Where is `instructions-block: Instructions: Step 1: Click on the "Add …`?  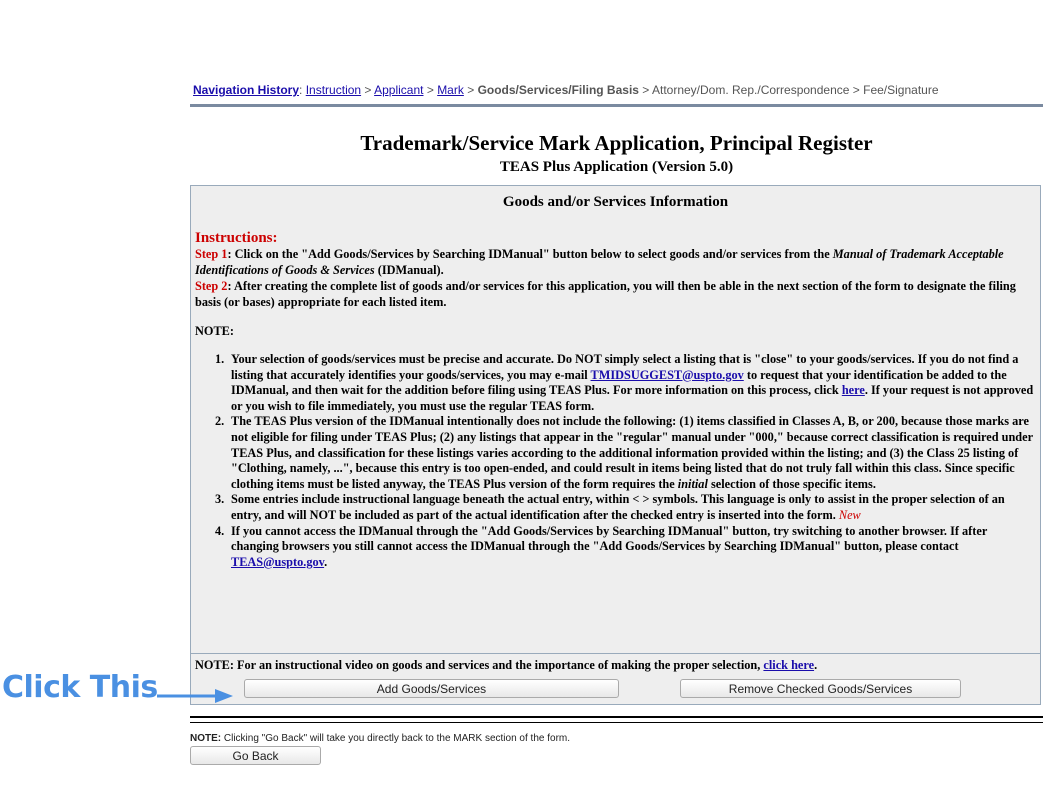
instructions-block: Instructions: Step 1: Click on the "Add … is located at coordinates (615, 270).